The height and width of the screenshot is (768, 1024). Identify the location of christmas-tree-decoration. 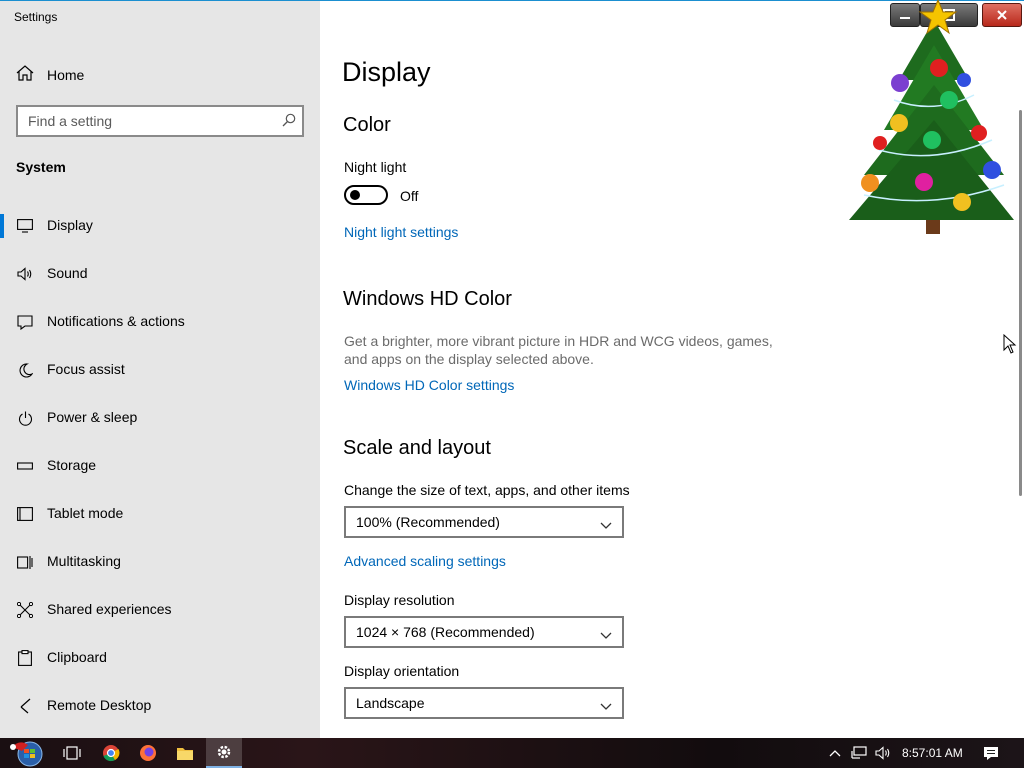
(930, 120).